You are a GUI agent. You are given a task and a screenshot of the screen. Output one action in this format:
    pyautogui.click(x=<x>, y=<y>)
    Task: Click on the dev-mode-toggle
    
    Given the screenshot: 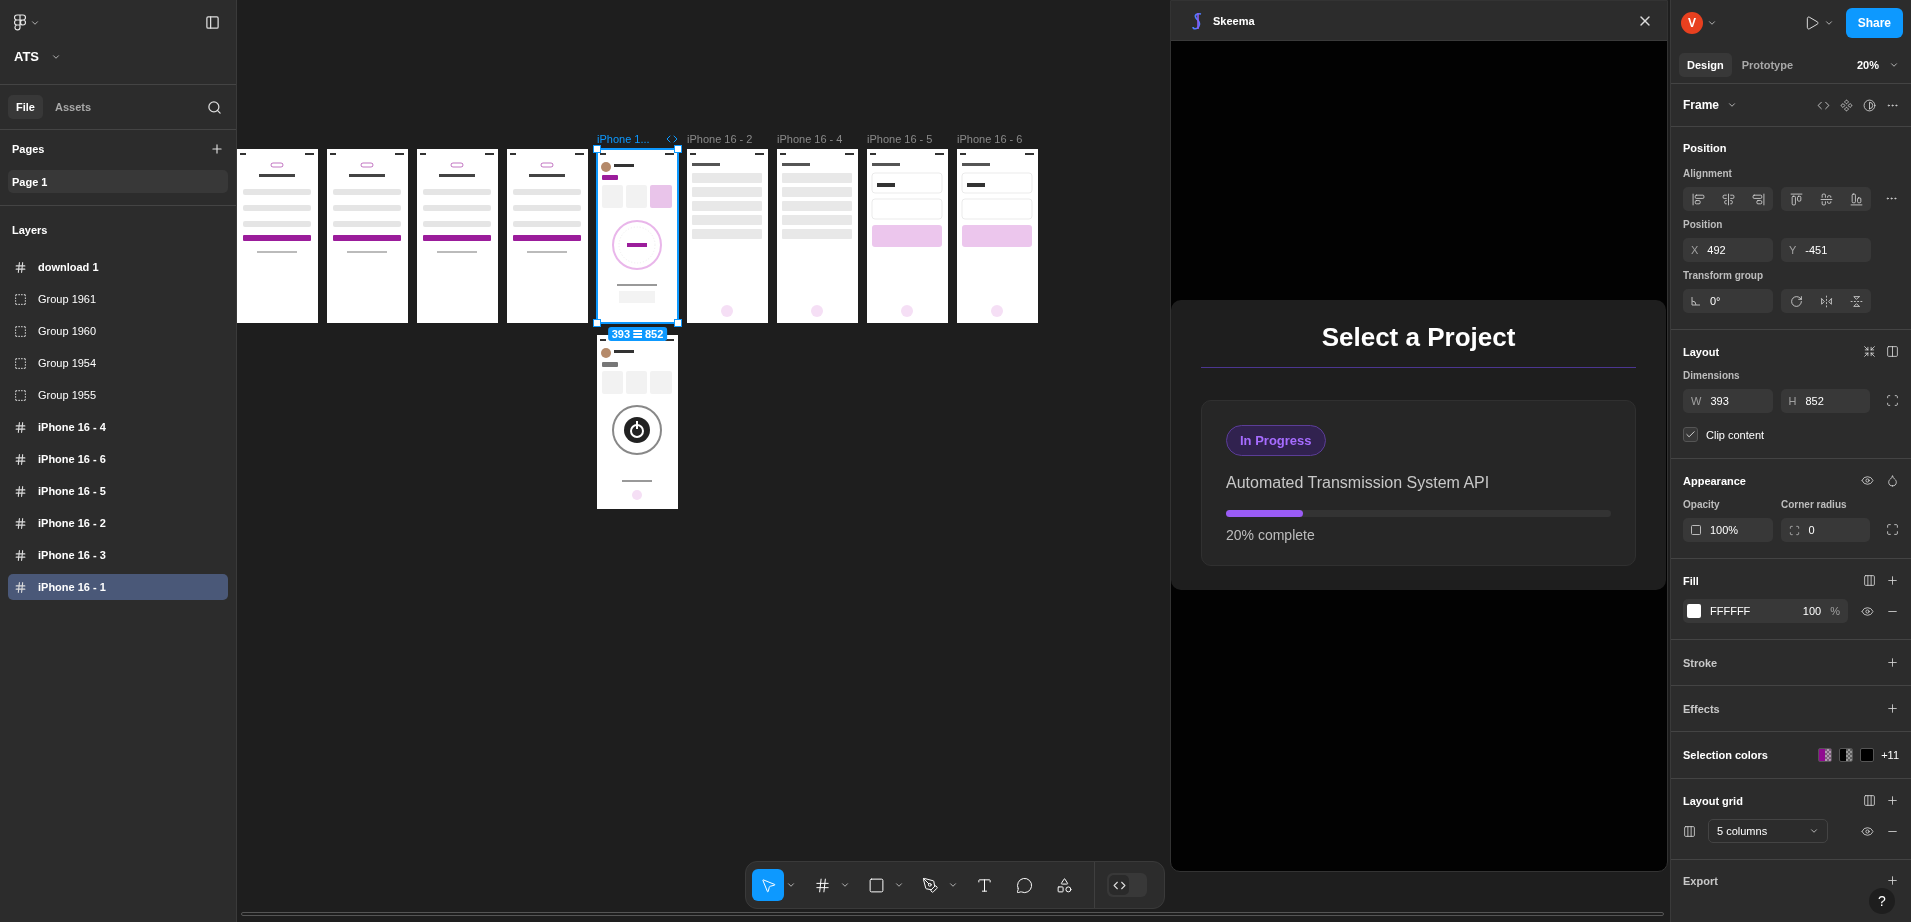 What is the action you would take?
    pyautogui.click(x=1127, y=885)
    